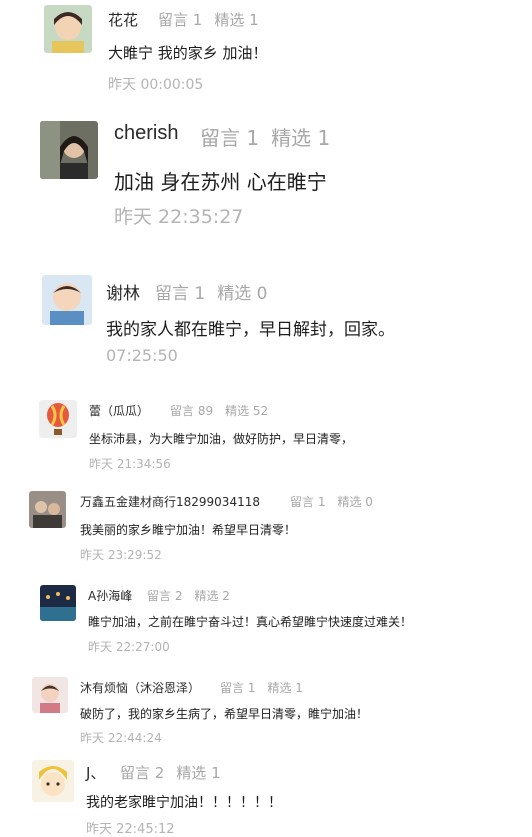 The width and height of the screenshot is (532, 837). Describe the element at coordinates (220, 182) in the screenshot. I see `comment-text: 加油 身在苏州 心在睢宁` at that location.